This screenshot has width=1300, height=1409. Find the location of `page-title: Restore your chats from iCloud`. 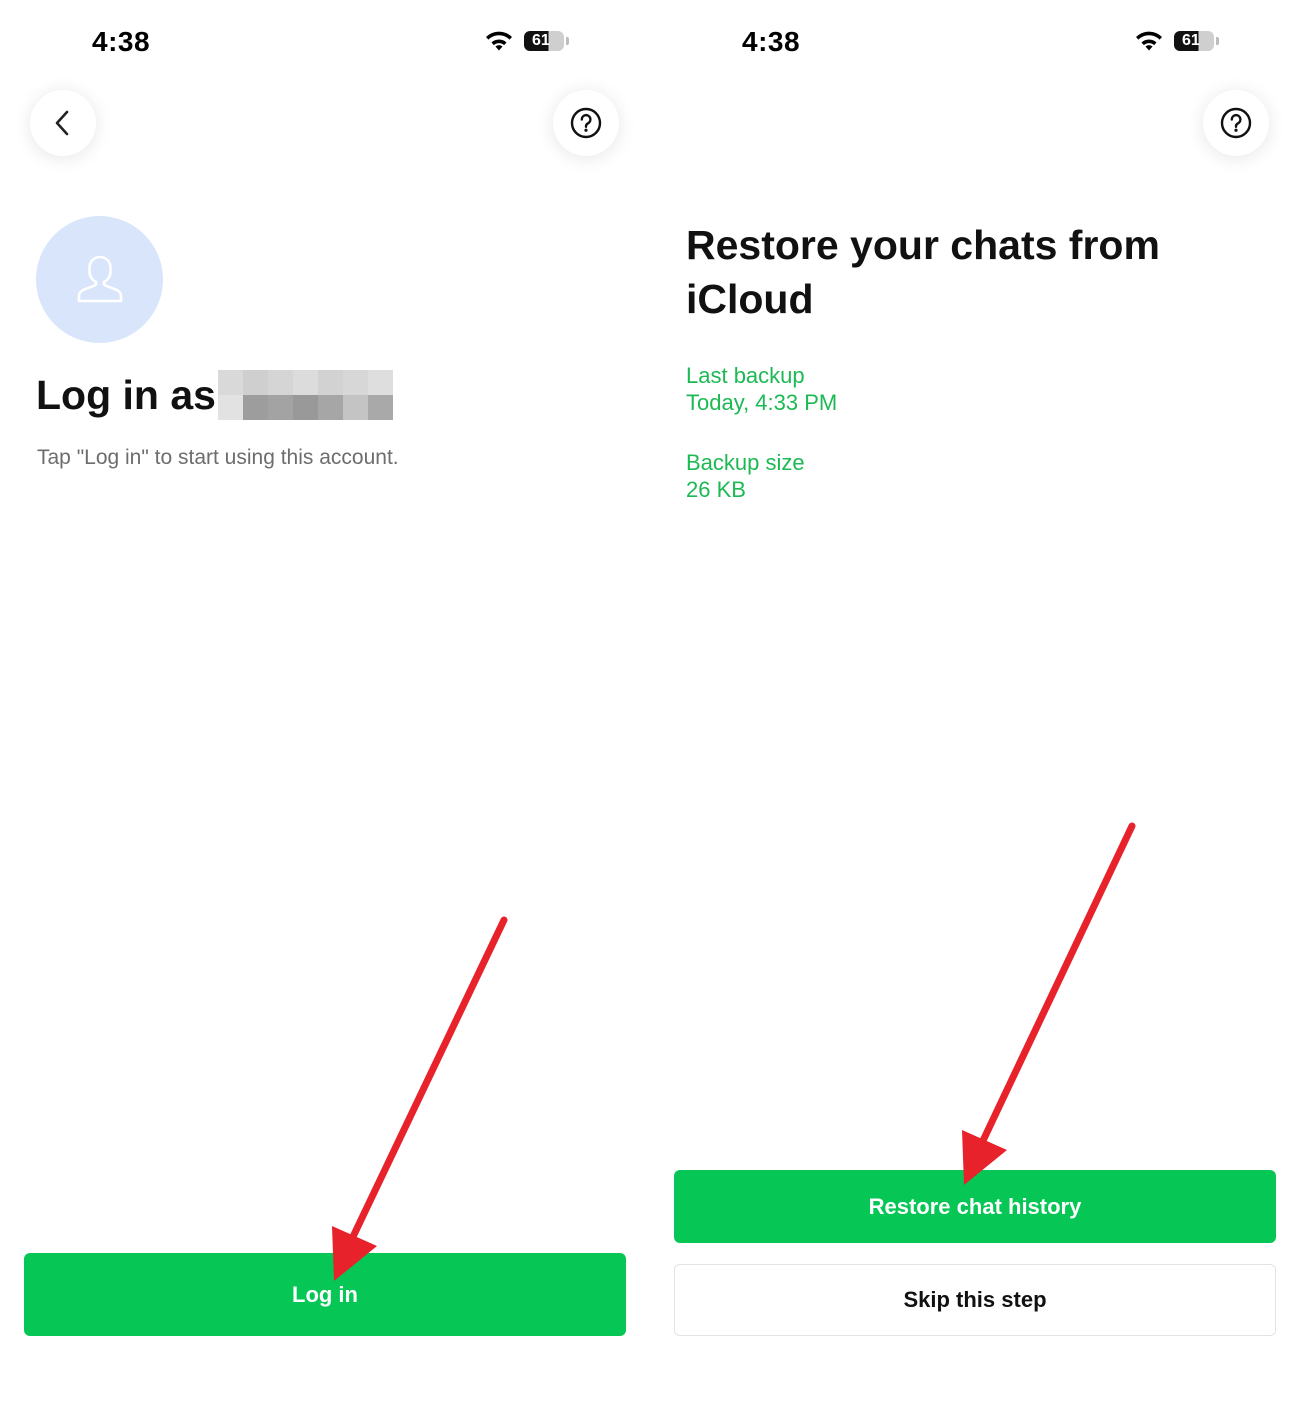

page-title: Restore your chats from iCloud is located at coordinates (923, 272).